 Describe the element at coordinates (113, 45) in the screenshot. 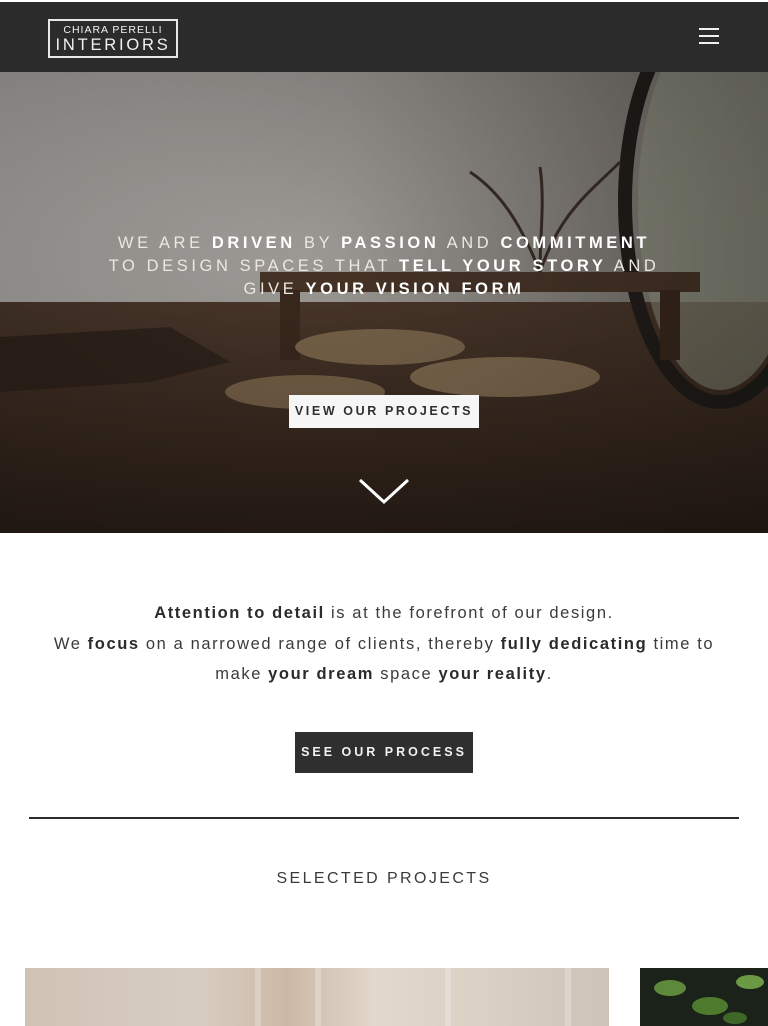

I see `logo-line-interiors: INTERIORS` at that location.